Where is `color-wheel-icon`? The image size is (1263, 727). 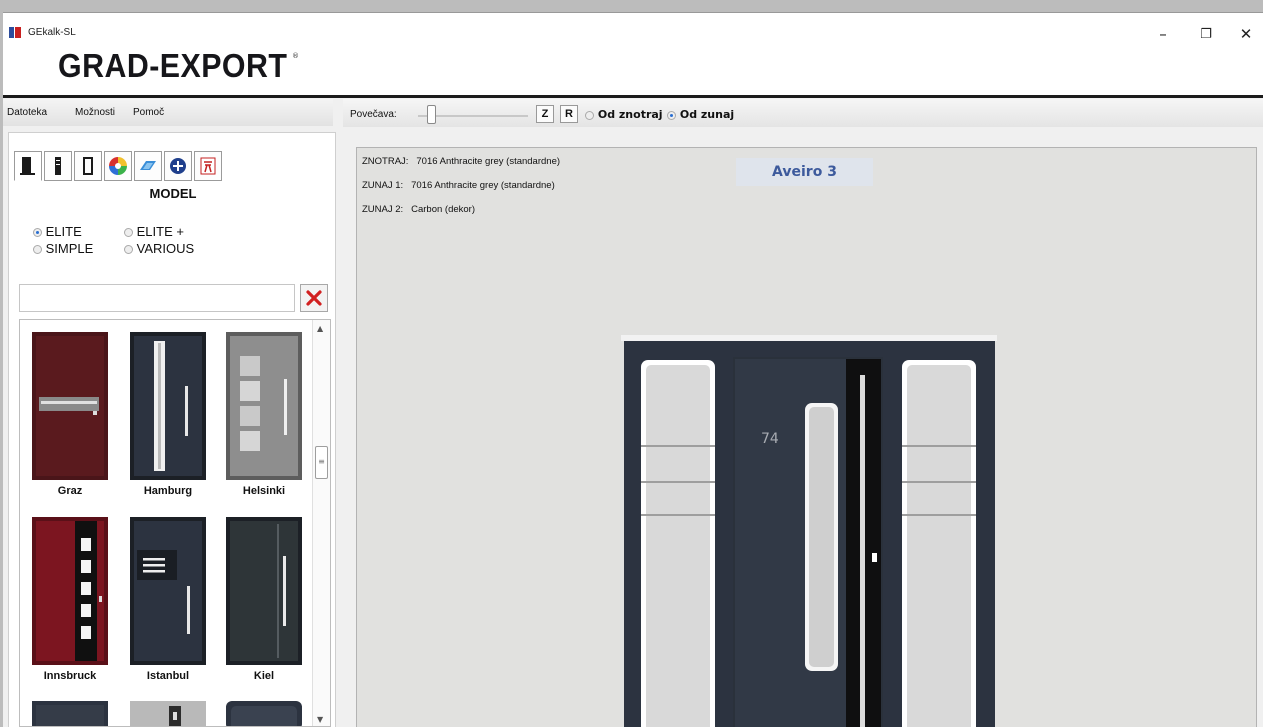 color-wheel-icon is located at coordinates (118, 166).